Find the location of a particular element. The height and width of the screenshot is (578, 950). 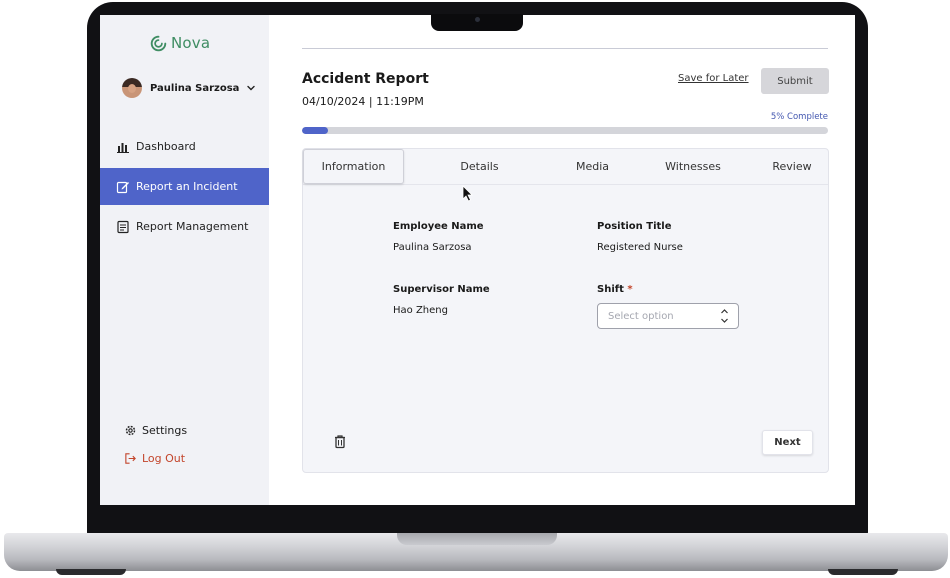

shift-select: Select option is located at coordinates (668, 316).